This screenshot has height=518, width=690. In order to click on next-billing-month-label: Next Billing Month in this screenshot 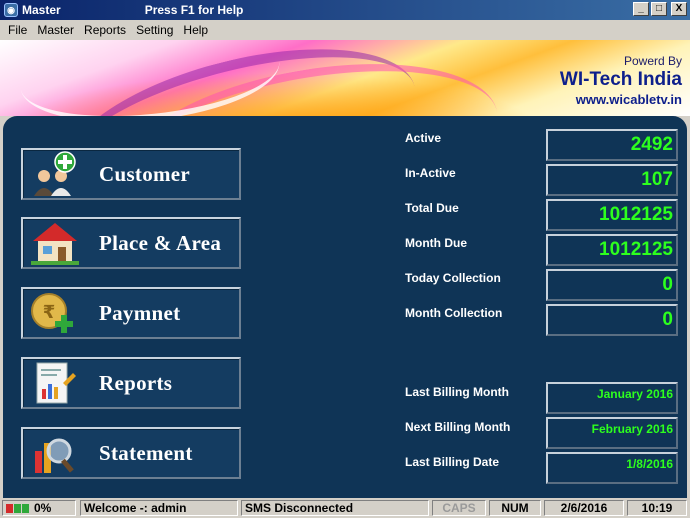, I will do `click(458, 427)`.